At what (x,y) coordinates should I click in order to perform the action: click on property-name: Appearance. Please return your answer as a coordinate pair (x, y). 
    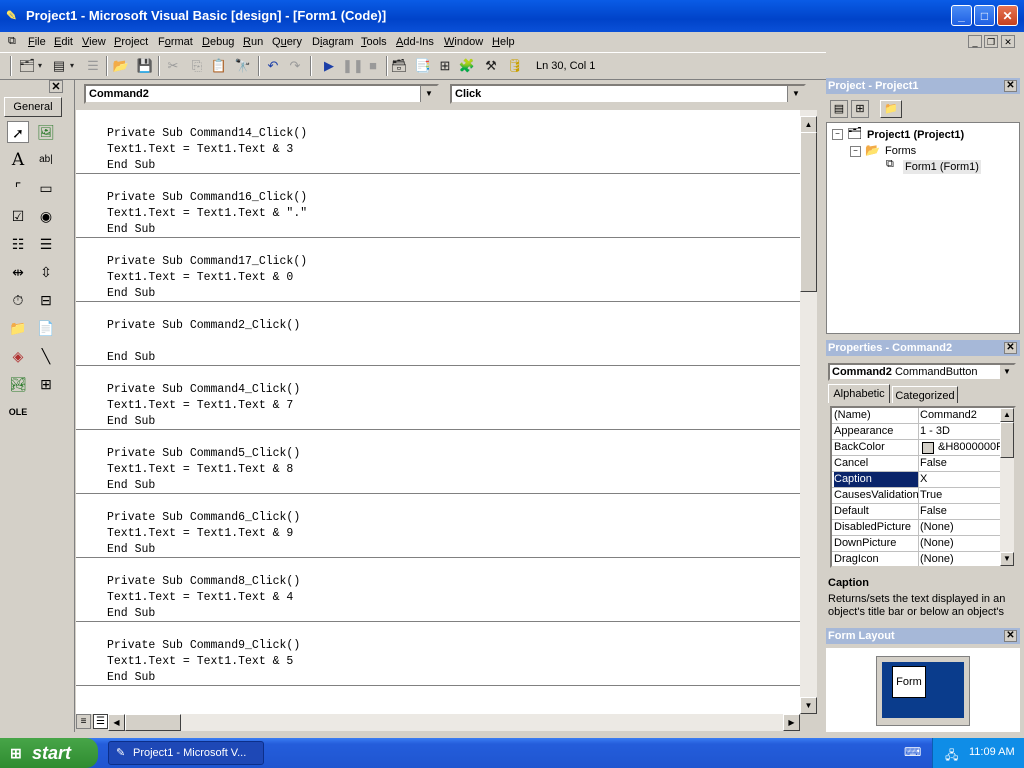
    Looking at the image, I should click on (876, 431).